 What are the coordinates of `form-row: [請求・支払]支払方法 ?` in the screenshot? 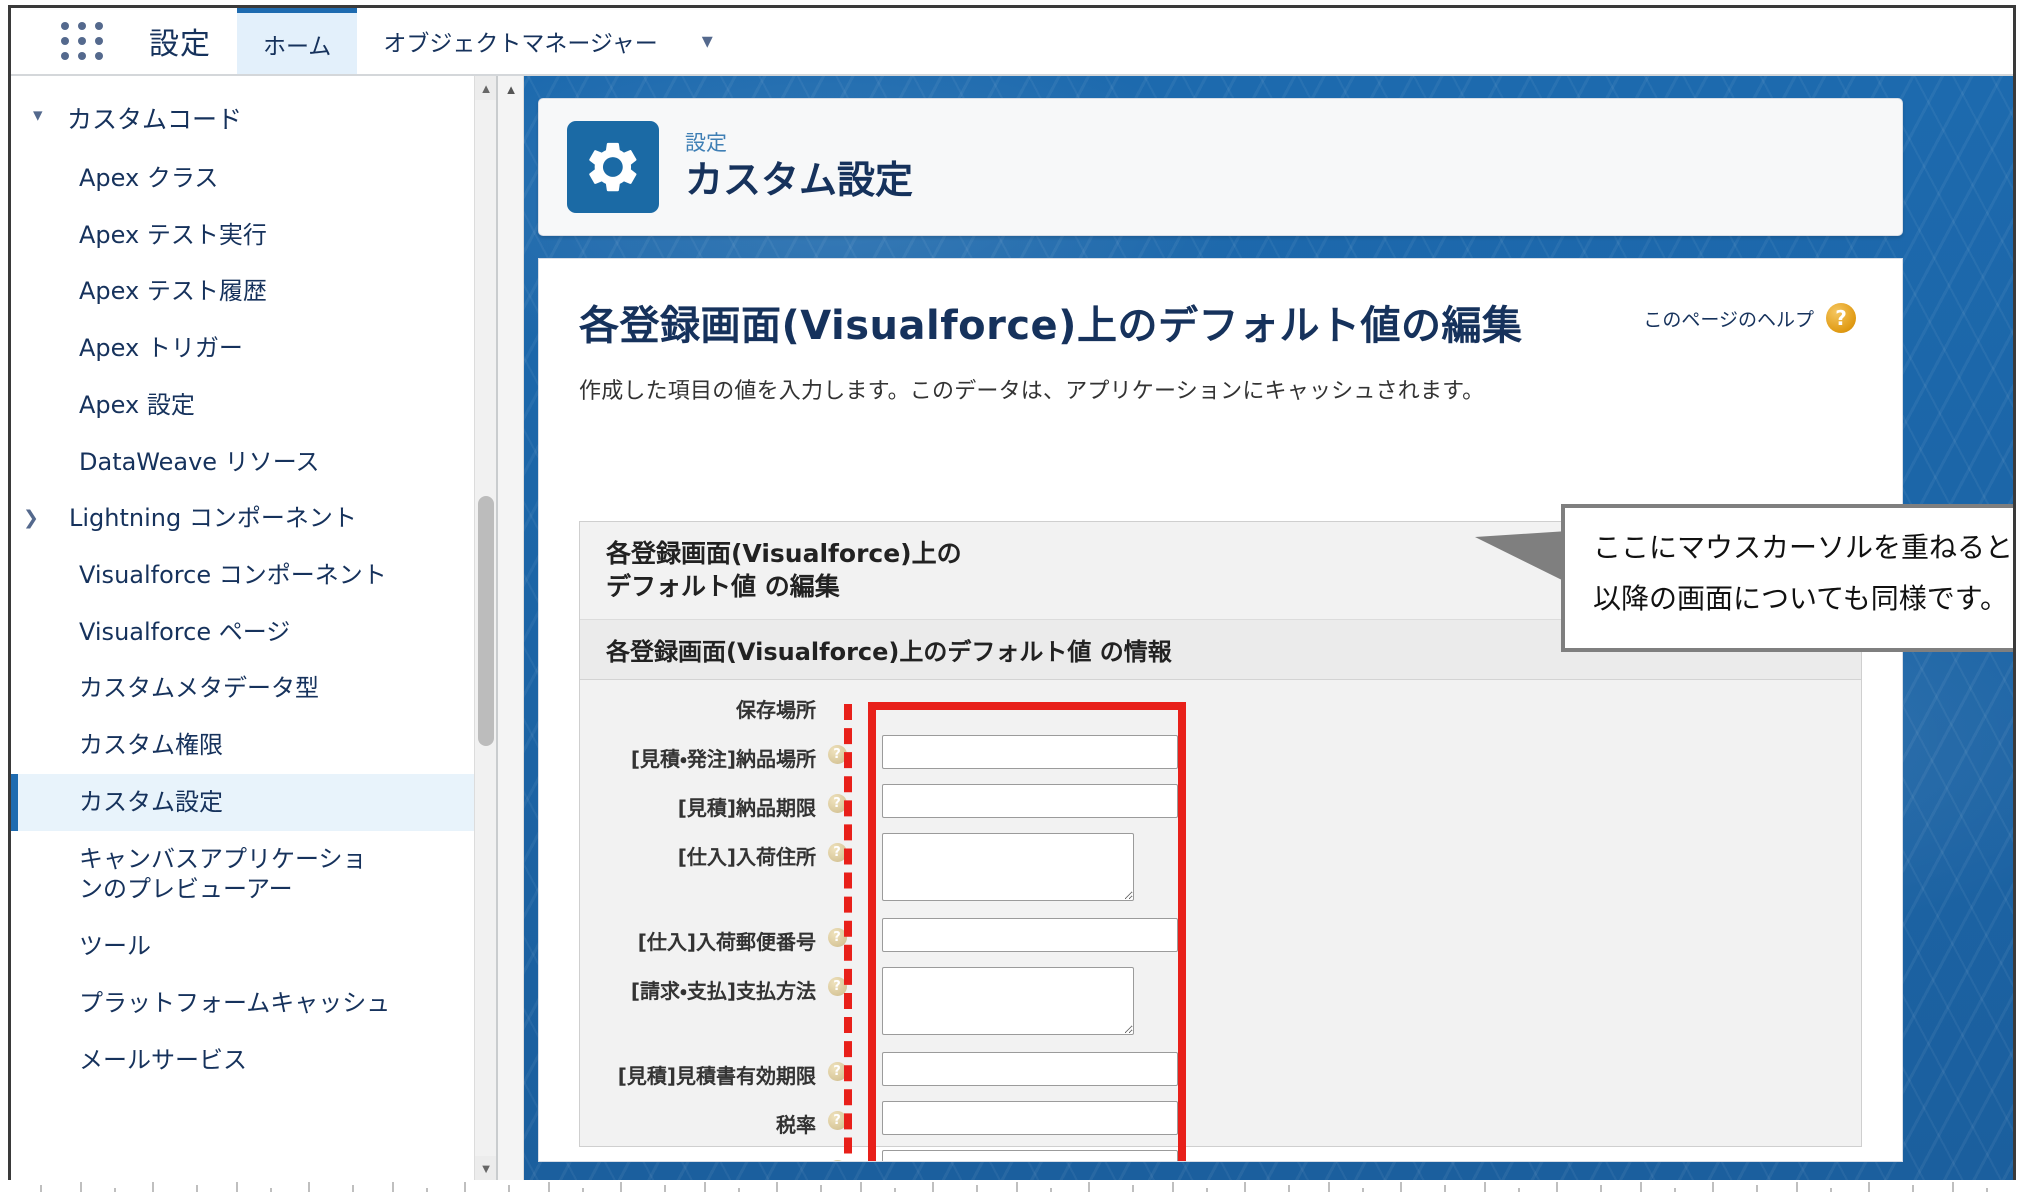 It's located at (1220, 1003).